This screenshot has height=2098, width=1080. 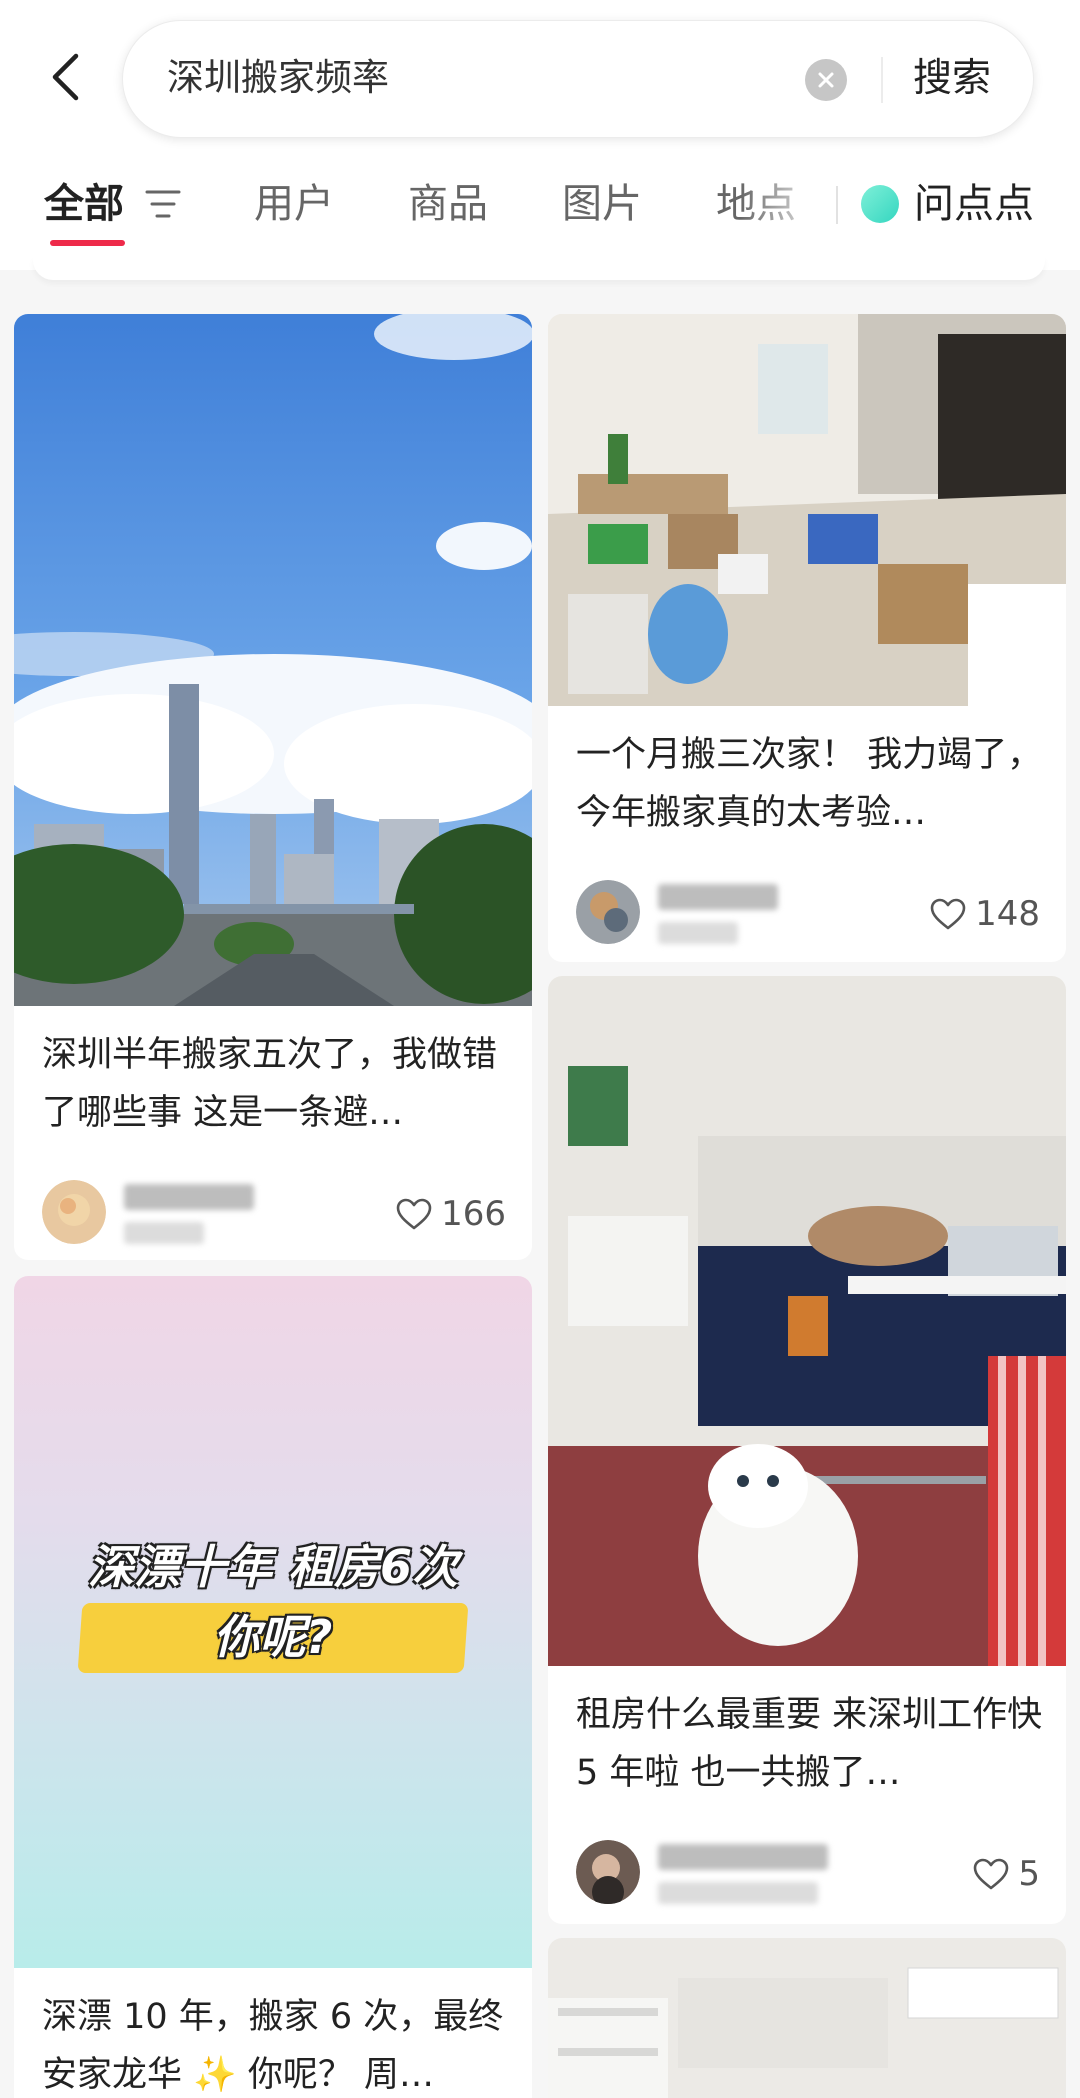 I want to click on cover-text-line1: 深漂十年 租房6次, so click(x=273, y=1567).